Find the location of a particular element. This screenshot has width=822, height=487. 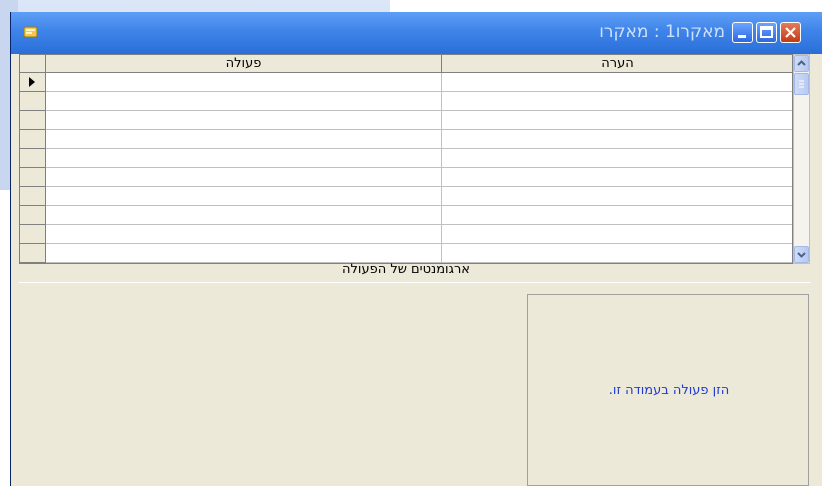

scroll-thumb is located at coordinates (801, 84).